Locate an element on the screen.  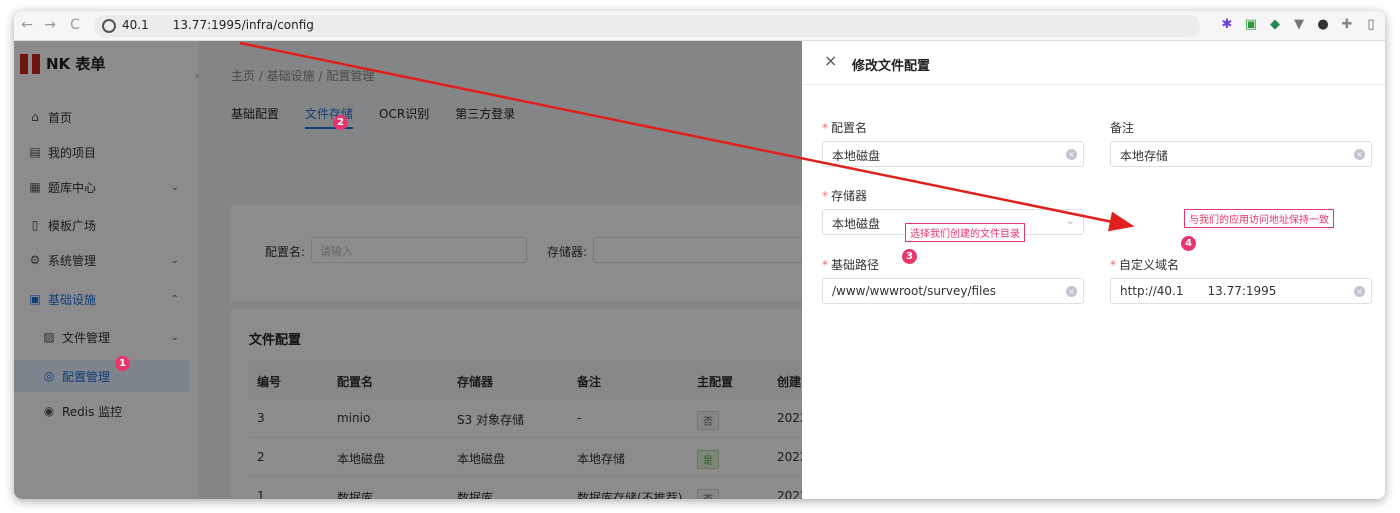
config-name-label: * 配置名 is located at coordinates (845, 128).